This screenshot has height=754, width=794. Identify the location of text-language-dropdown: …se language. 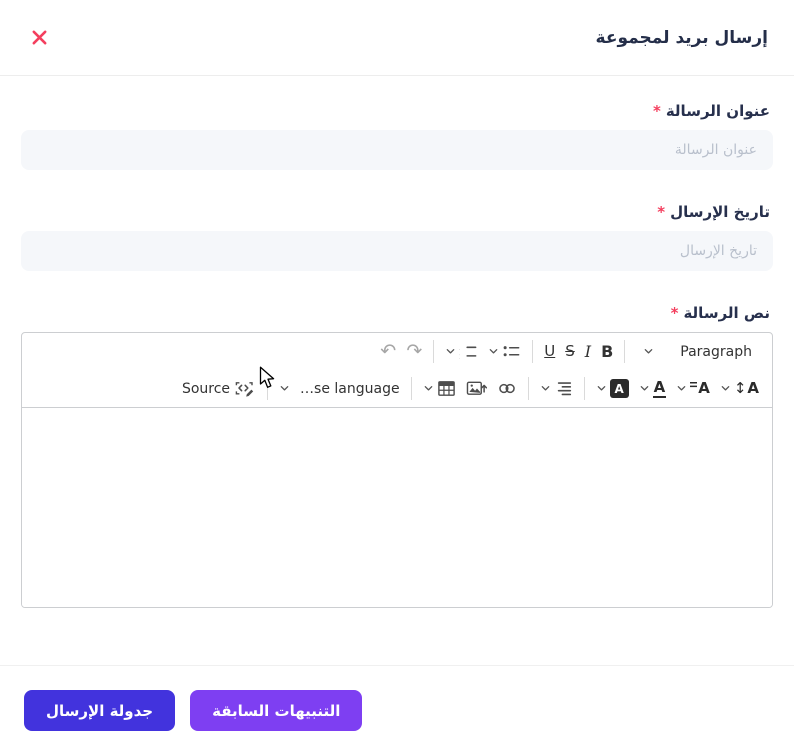
(339, 389).